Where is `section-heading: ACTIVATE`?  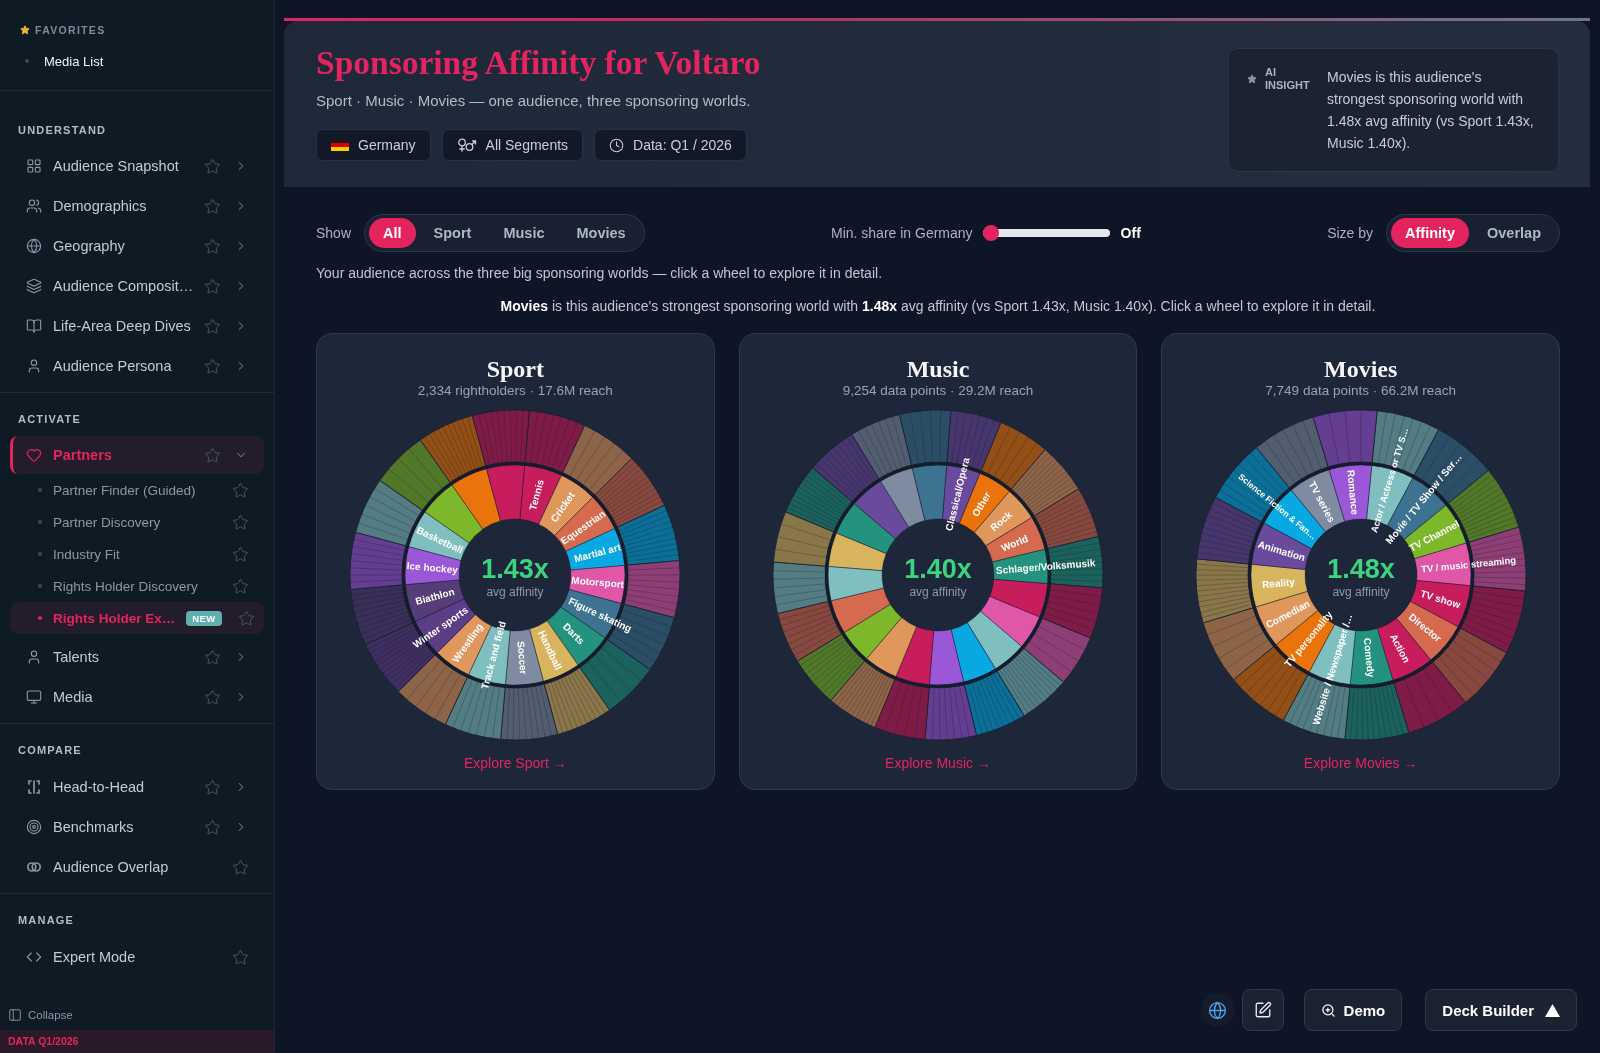
section-heading: ACTIVATE is located at coordinates (49, 419).